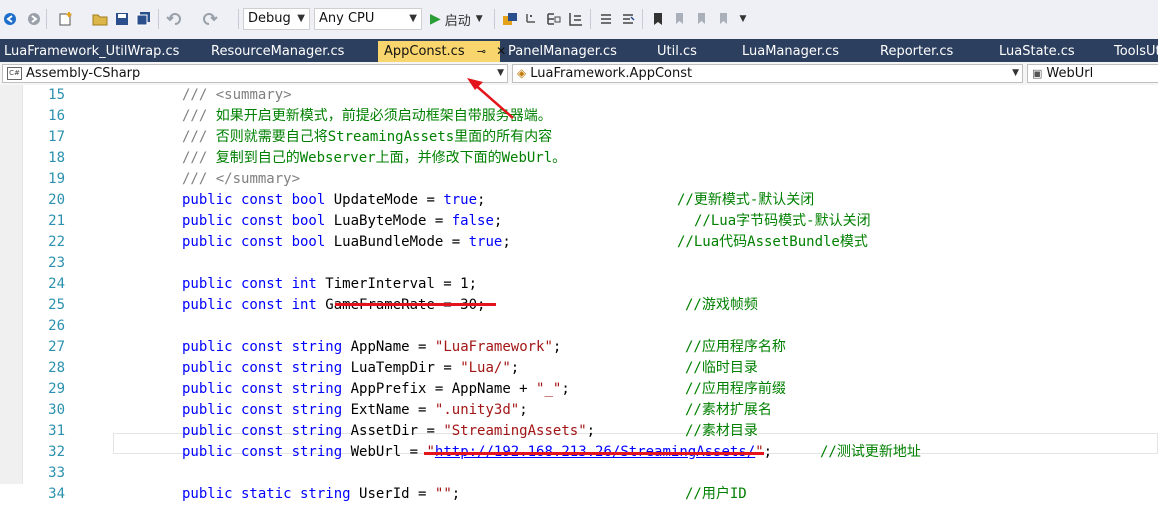 This screenshot has width=1158, height=505. I want to click on code-text: public static string UserId = "";, so click(321, 494).